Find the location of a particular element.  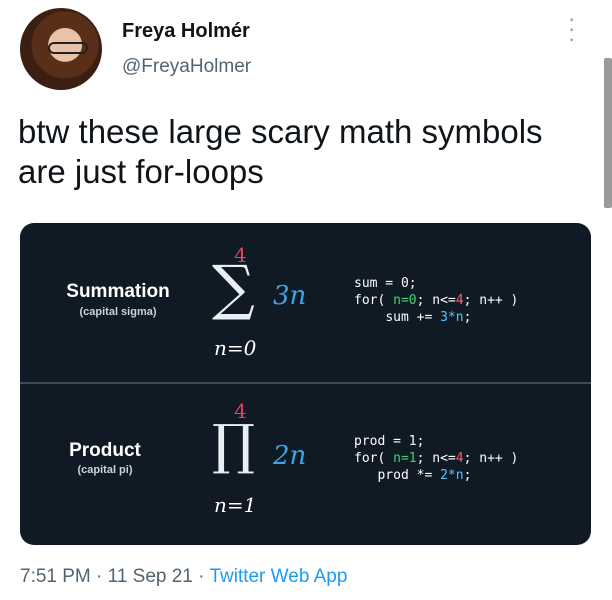

tweet-timestamp: 7:51 PM · 11 Sep 21 · Twitter Web App is located at coordinates (184, 576).